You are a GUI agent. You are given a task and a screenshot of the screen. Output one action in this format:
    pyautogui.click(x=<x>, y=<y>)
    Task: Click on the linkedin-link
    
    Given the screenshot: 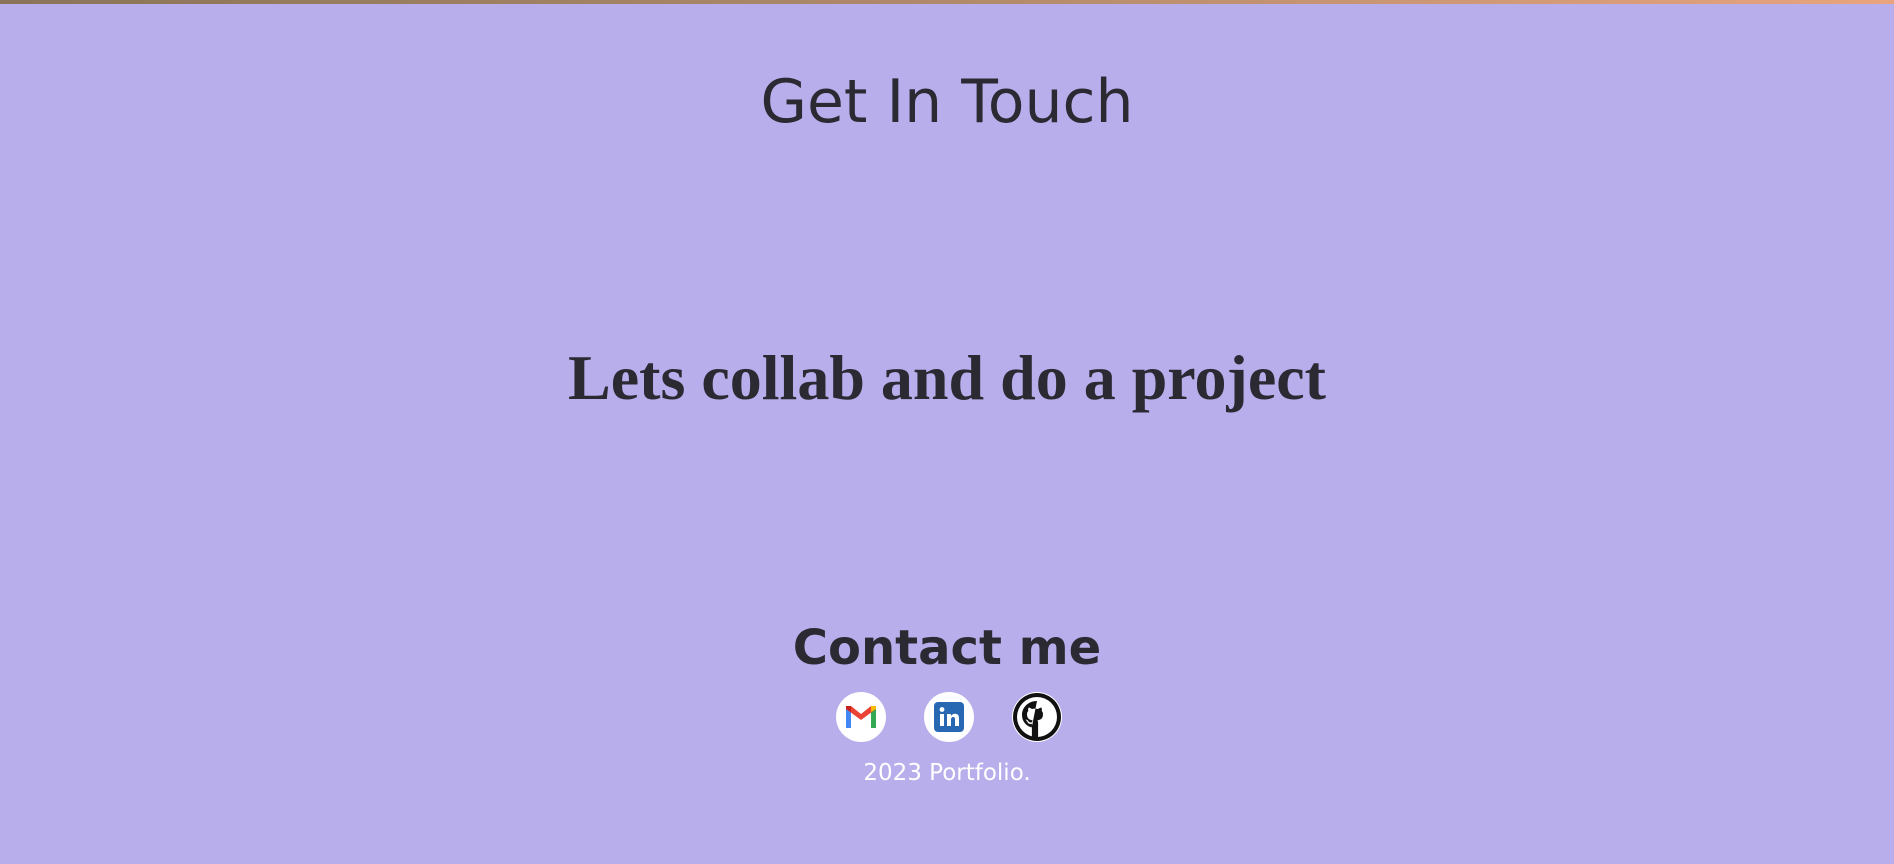 What is the action you would take?
    pyautogui.click(x=949, y=717)
    